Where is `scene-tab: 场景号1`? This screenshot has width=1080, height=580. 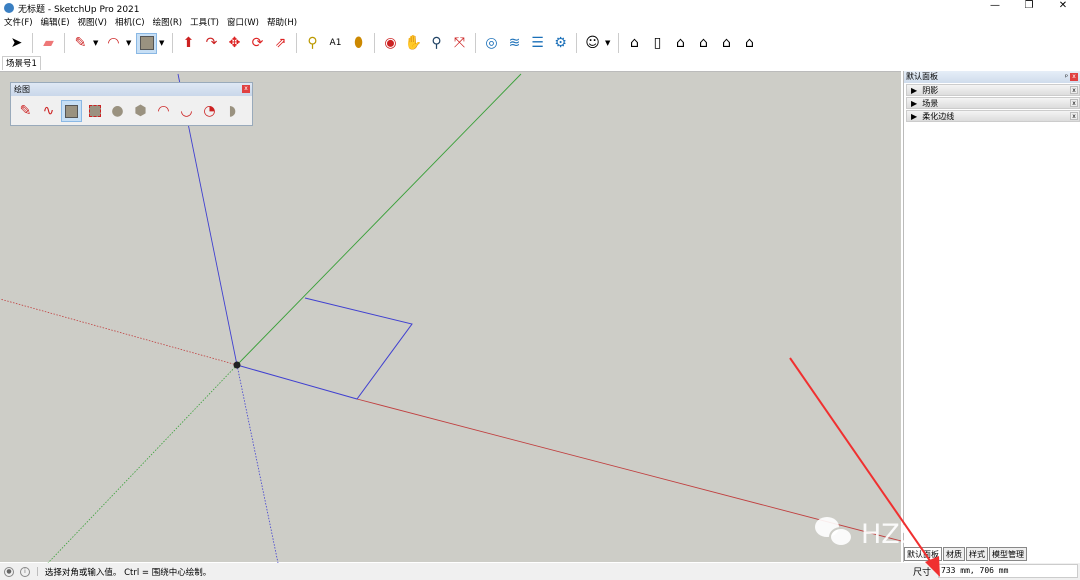
scene-tab: 场景号1 is located at coordinates (21, 63).